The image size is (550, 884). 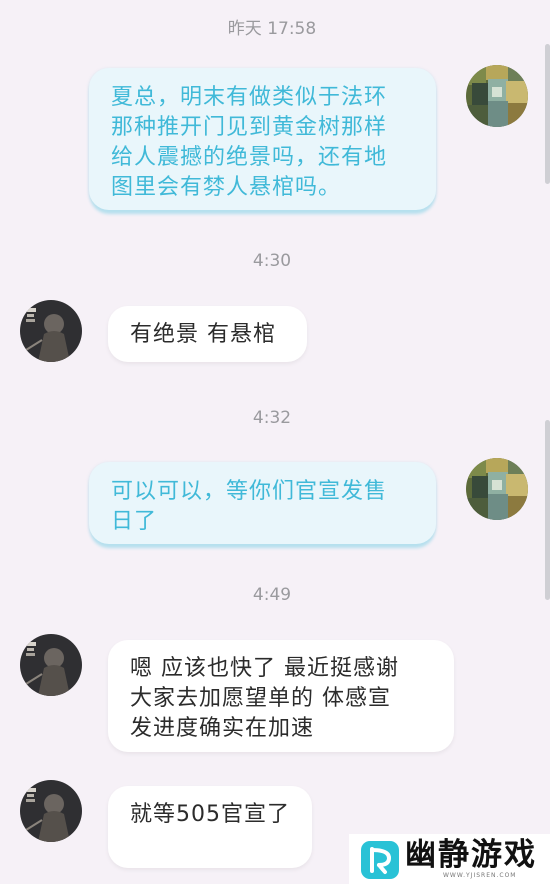 I want to click on scrollbar-thumb, so click(x=547, y=510).